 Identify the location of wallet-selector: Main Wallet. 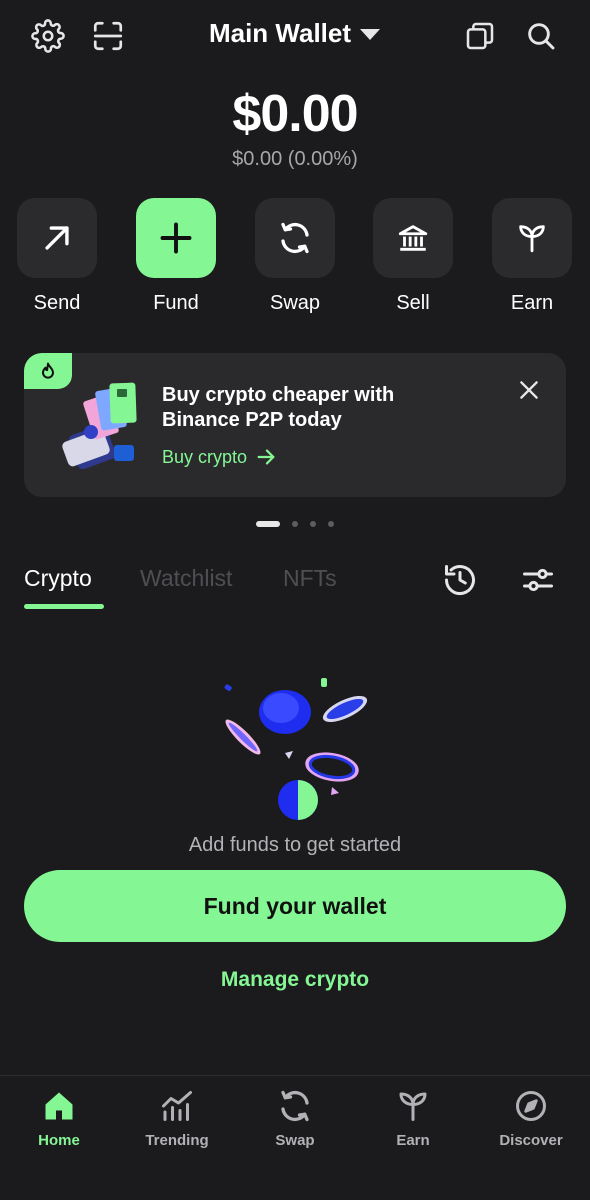
(295, 33).